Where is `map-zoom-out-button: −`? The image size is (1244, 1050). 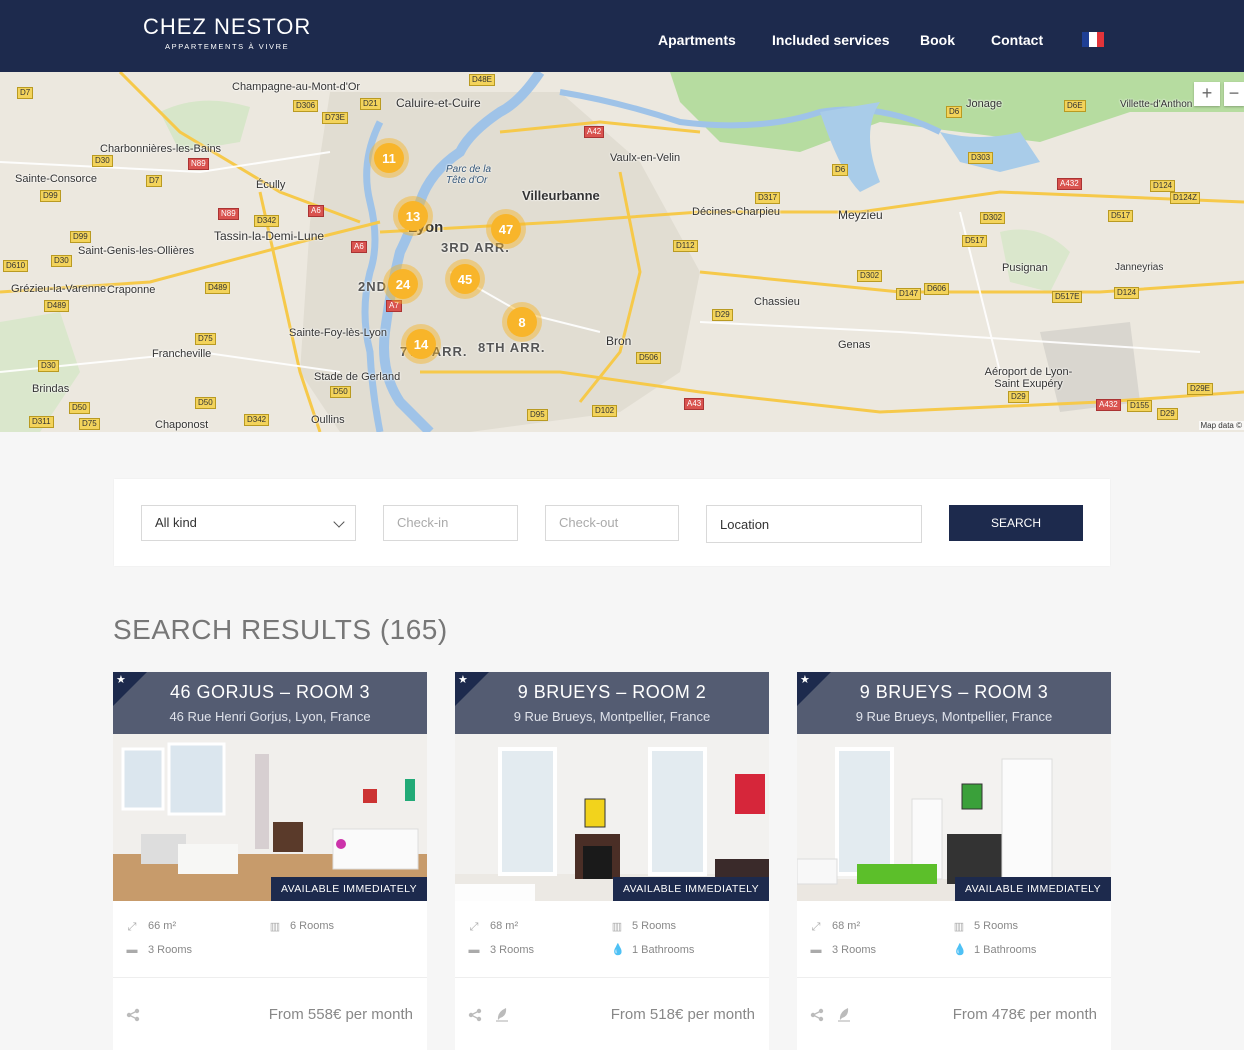 map-zoom-out-button: − is located at coordinates (1234, 94).